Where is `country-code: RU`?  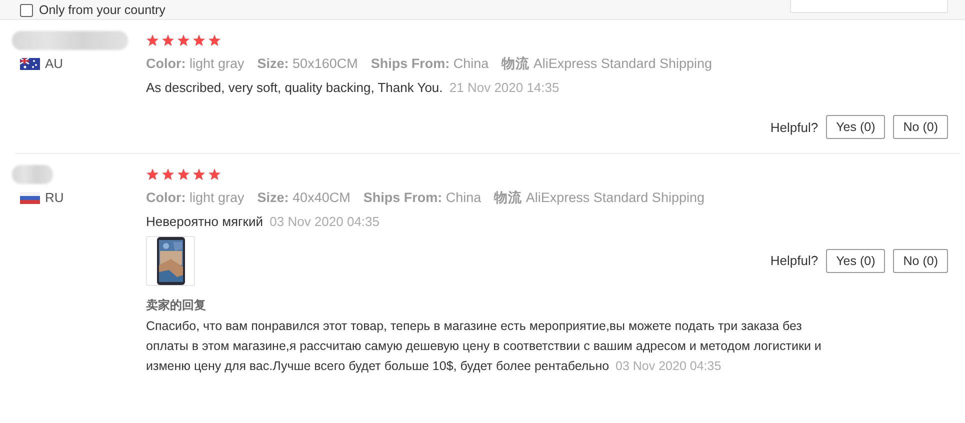
country-code: RU is located at coordinates (54, 198).